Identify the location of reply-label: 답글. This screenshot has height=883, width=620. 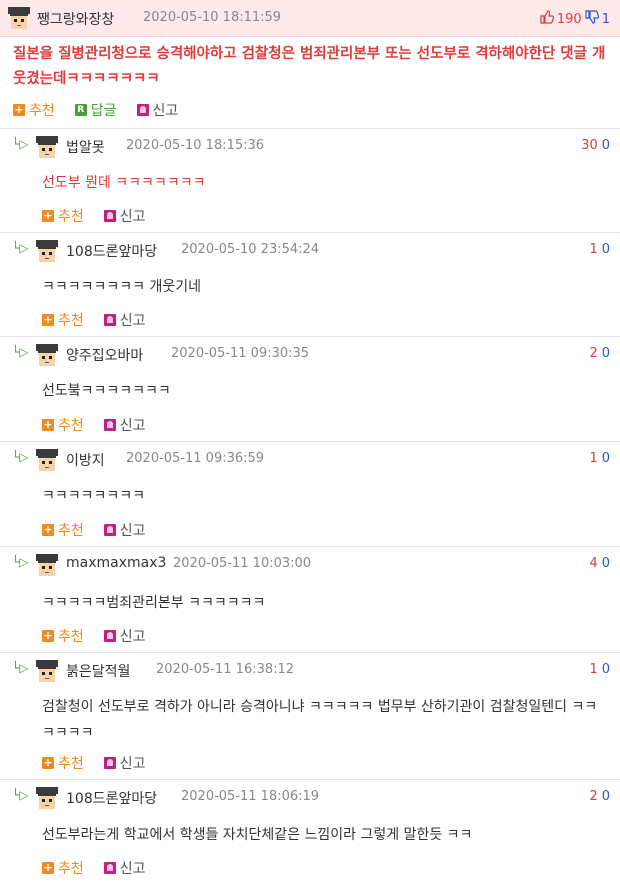
(103, 111).